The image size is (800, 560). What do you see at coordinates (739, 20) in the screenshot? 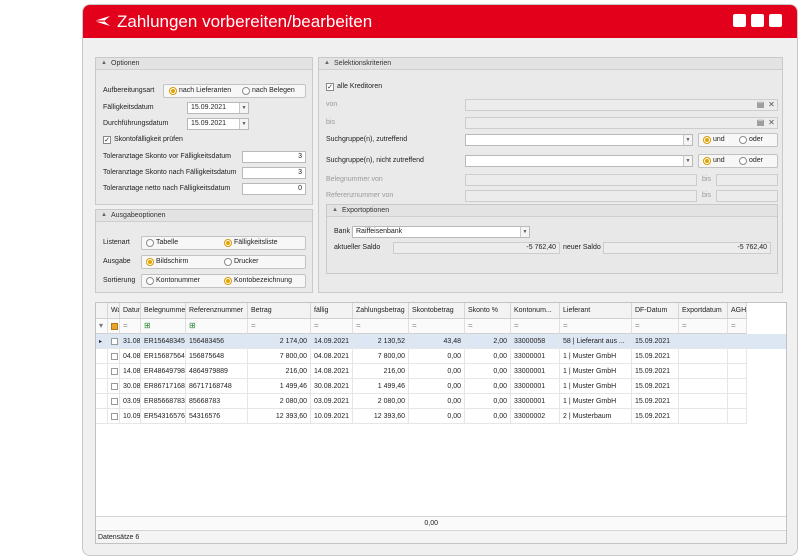
I see `minimize-button` at bounding box center [739, 20].